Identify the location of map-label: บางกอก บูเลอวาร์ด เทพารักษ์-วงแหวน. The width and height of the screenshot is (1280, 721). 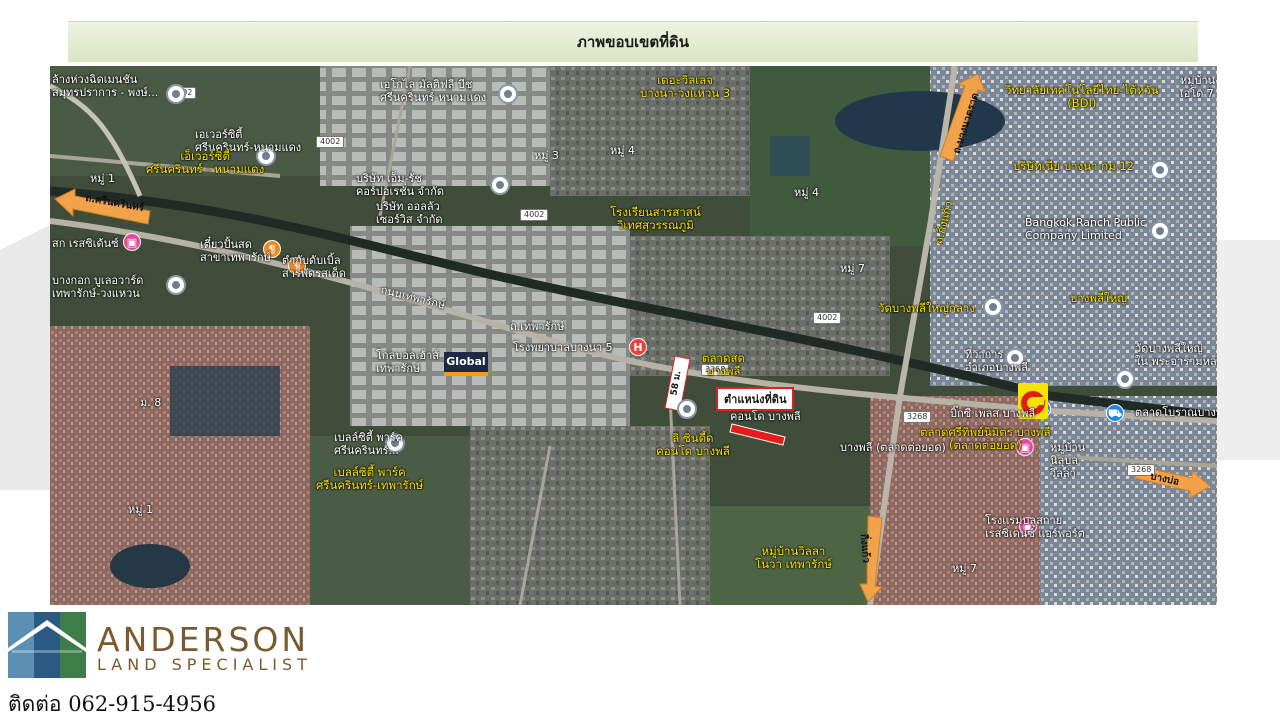
(98, 287).